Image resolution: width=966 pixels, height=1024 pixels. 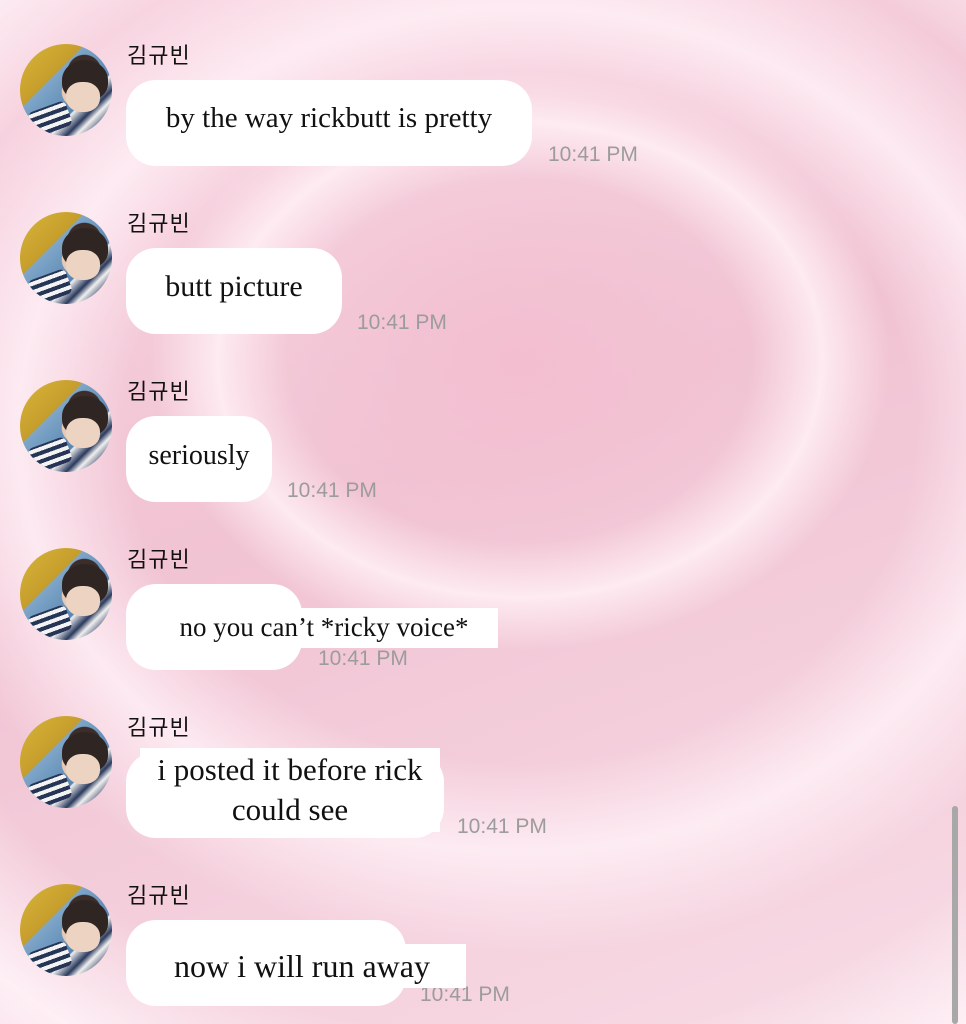 I want to click on message-bubble: butt picture, so click(x=234, y=291).